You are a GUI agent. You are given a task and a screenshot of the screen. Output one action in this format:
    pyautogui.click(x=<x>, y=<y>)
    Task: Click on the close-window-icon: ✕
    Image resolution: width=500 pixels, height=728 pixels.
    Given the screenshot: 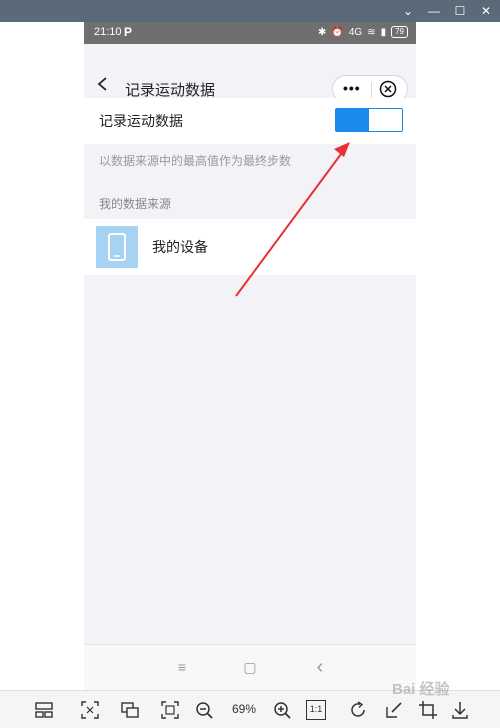 What is the action you would take?
    pyautogui.click(x=486, y=11)
    